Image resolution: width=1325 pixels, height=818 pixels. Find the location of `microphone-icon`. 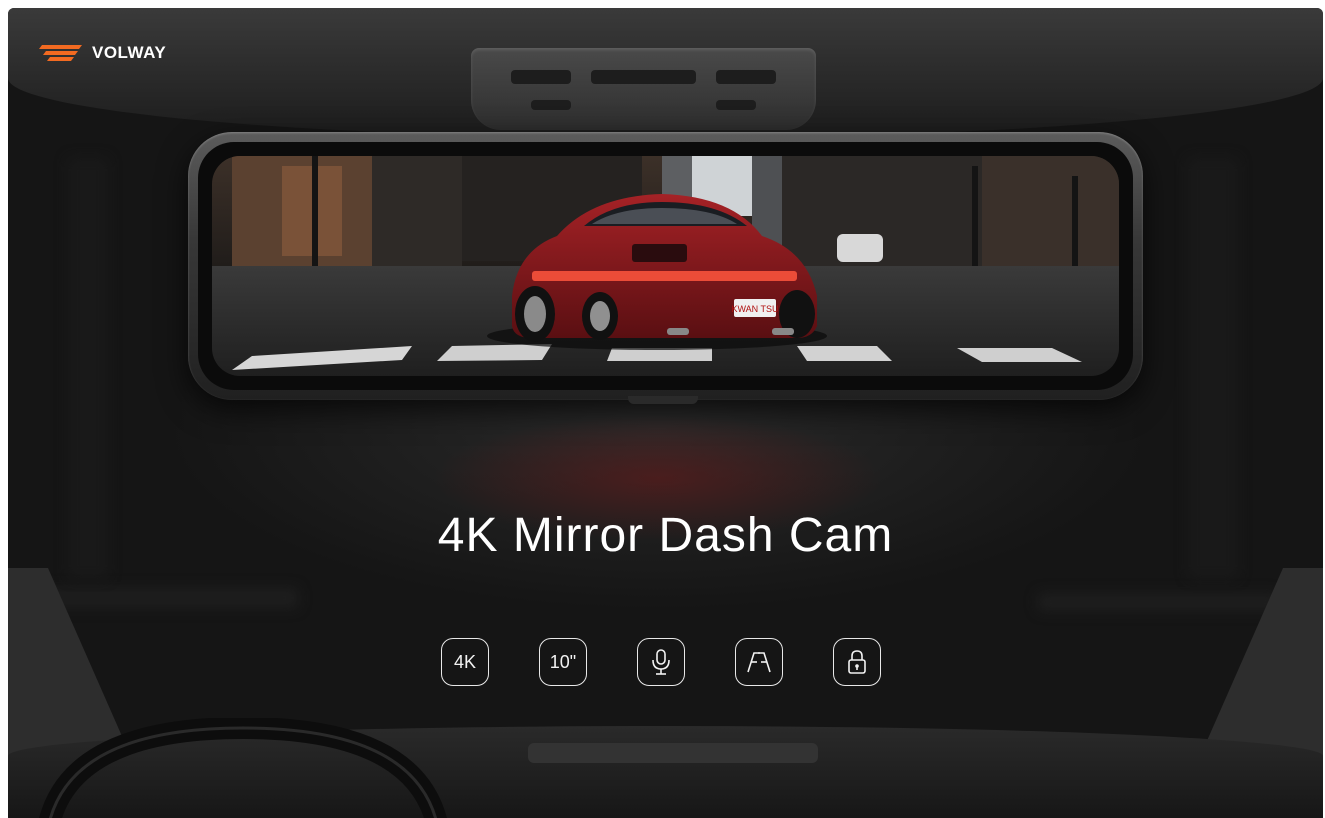

microphone-icon is located at coordinates (661, 662).